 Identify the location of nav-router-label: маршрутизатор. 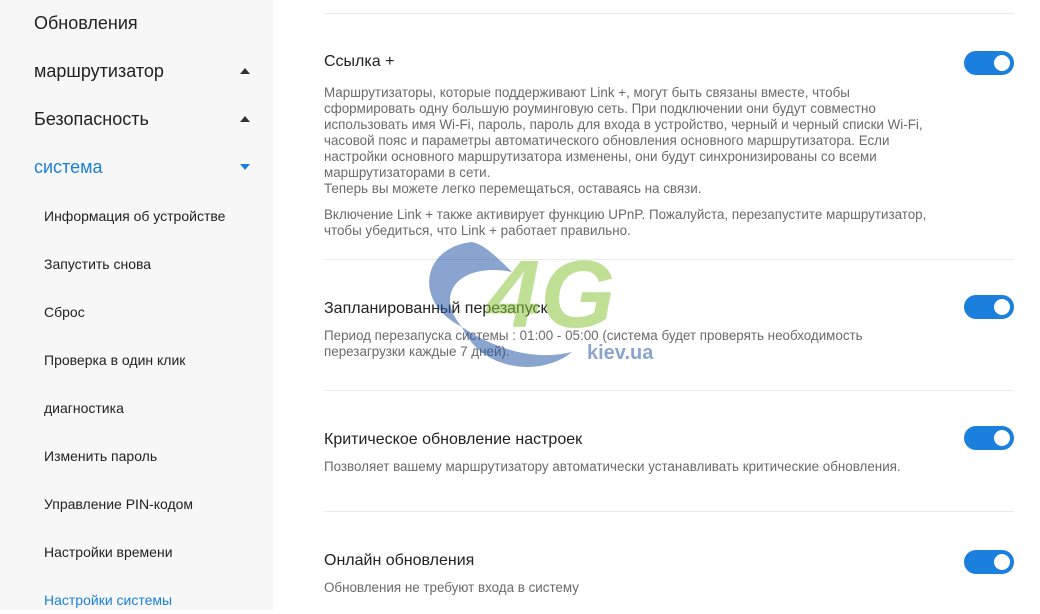
(99, 71).